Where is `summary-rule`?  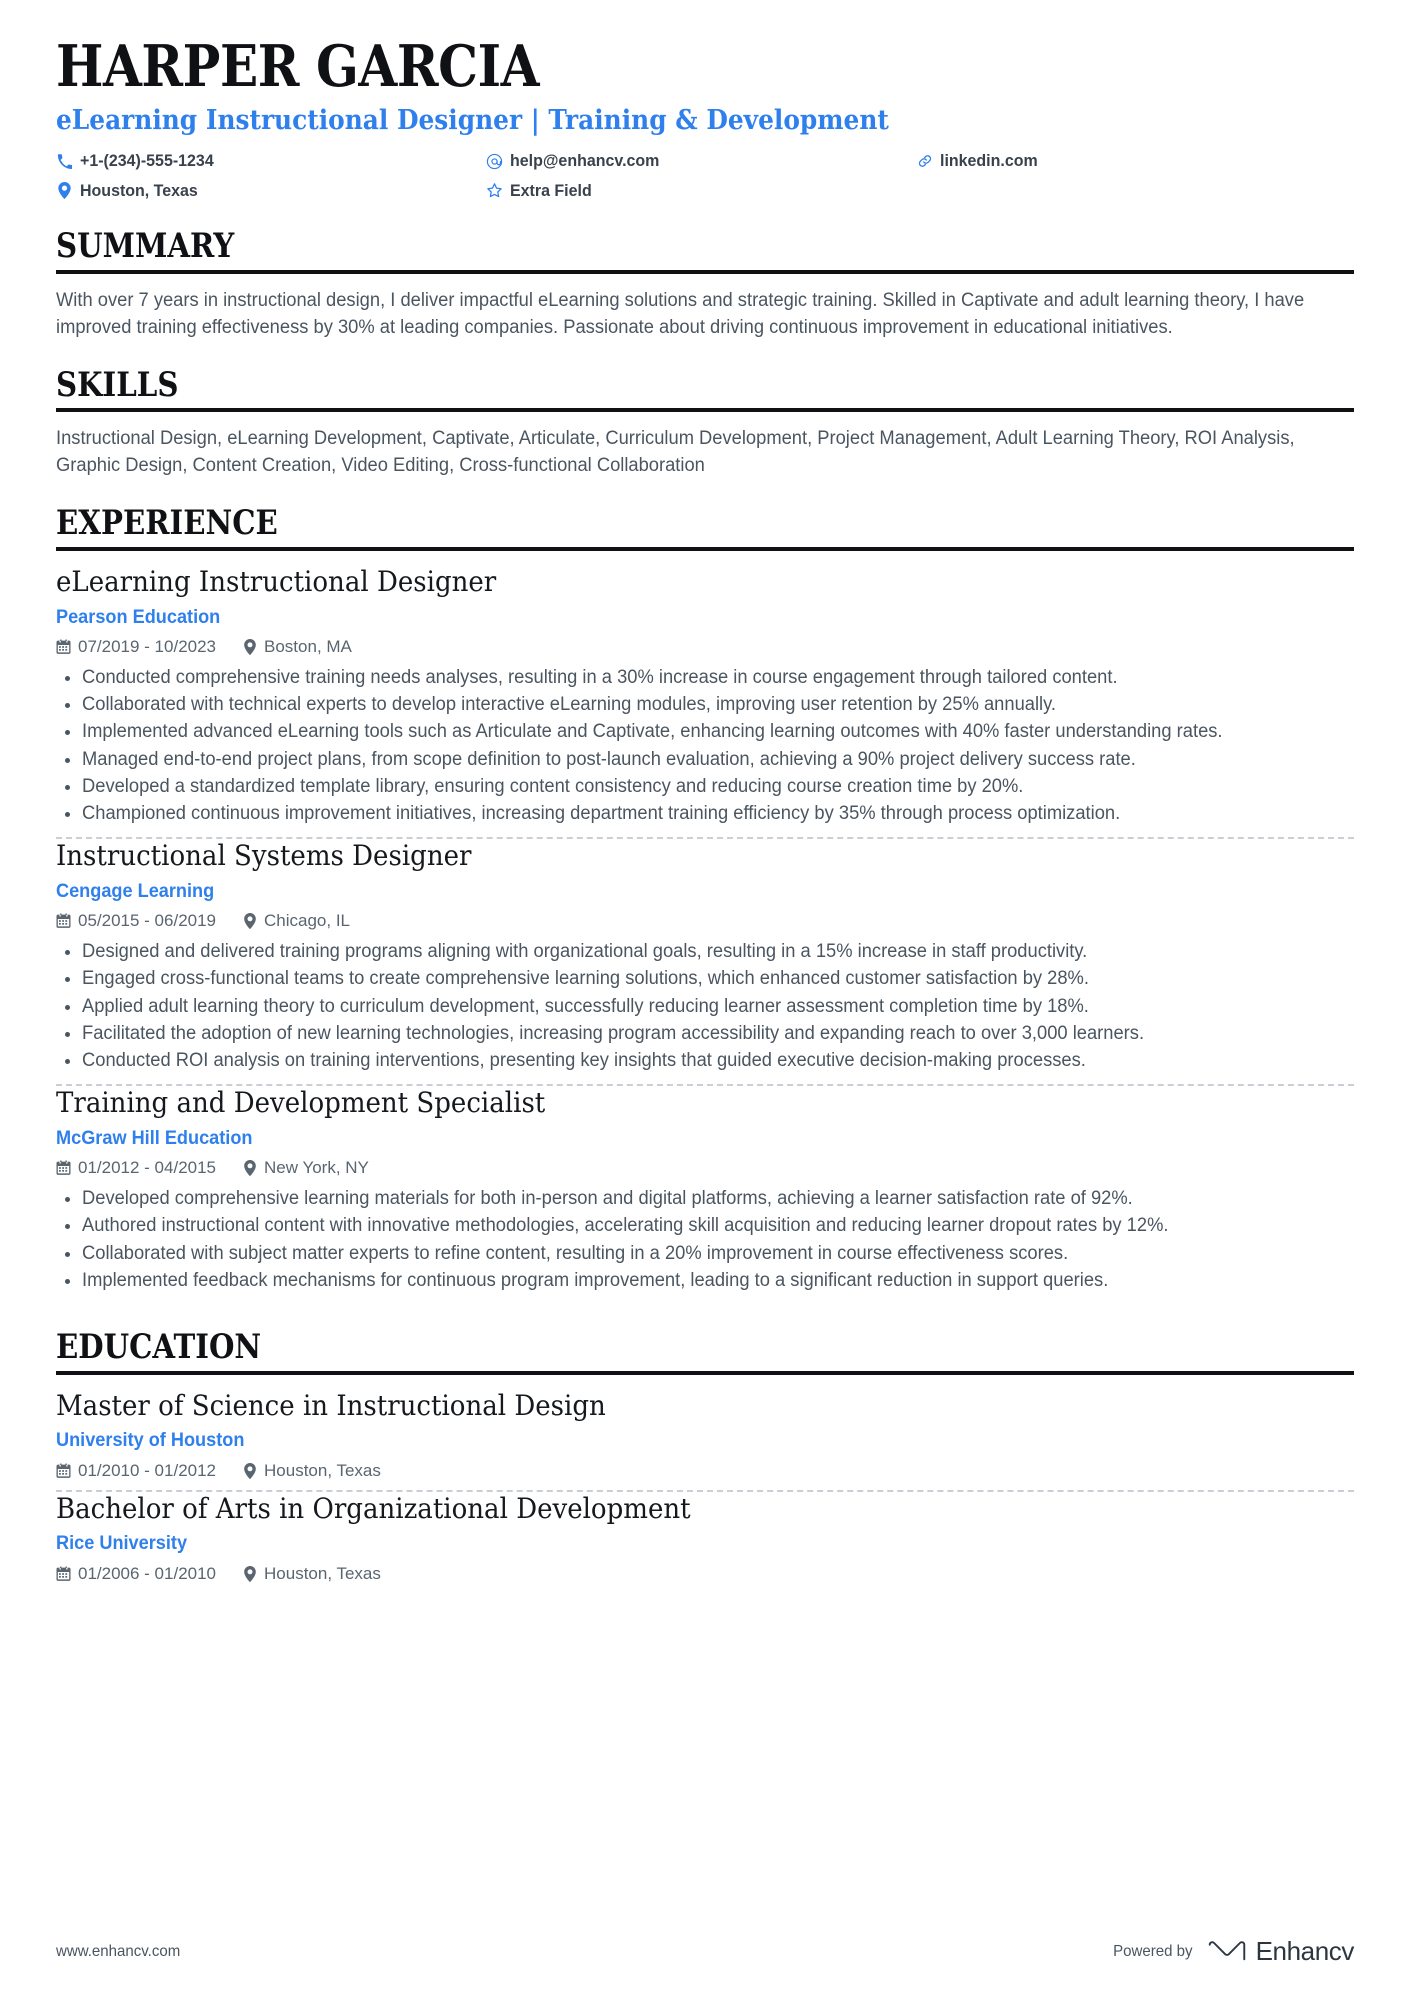 summary-rule is located at coordinates (705, 271).